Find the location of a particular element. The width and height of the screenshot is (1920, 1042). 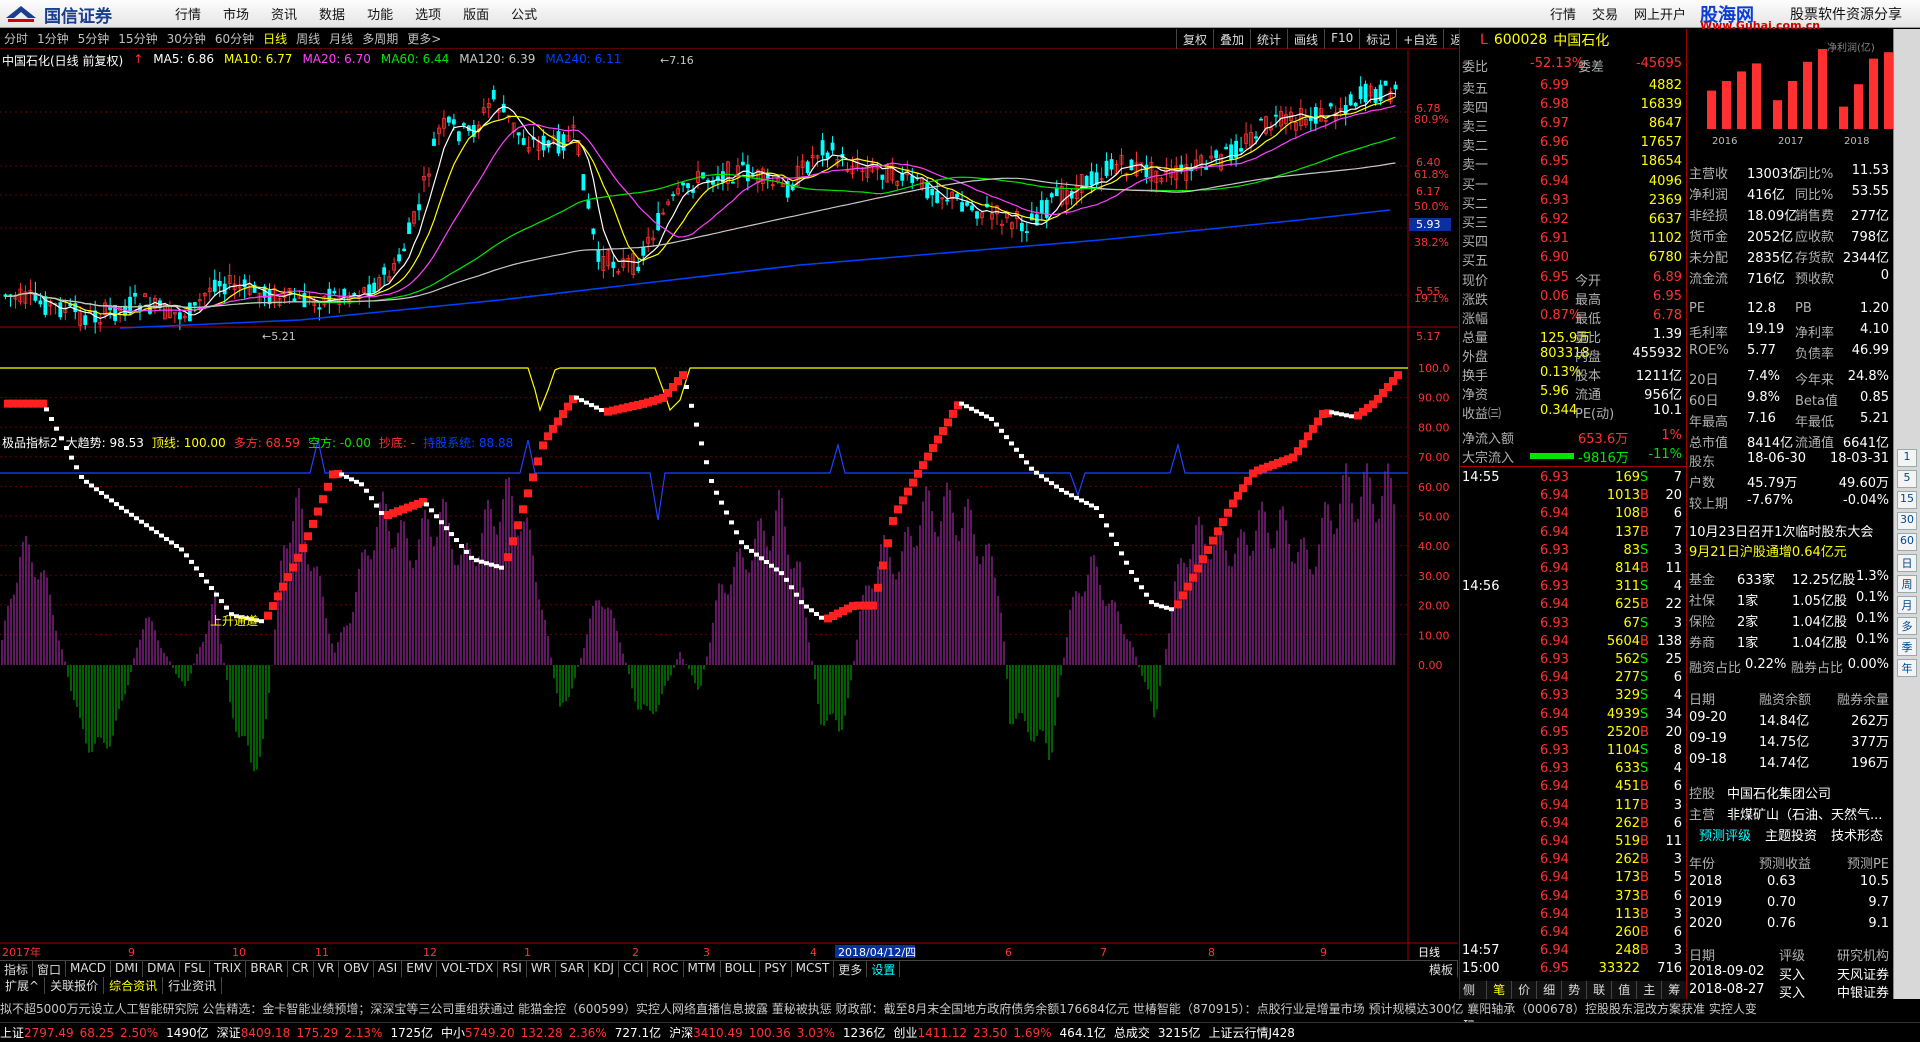

sidebar-toggle: 侧边栏>> is located at coordinates (1473, 1011).